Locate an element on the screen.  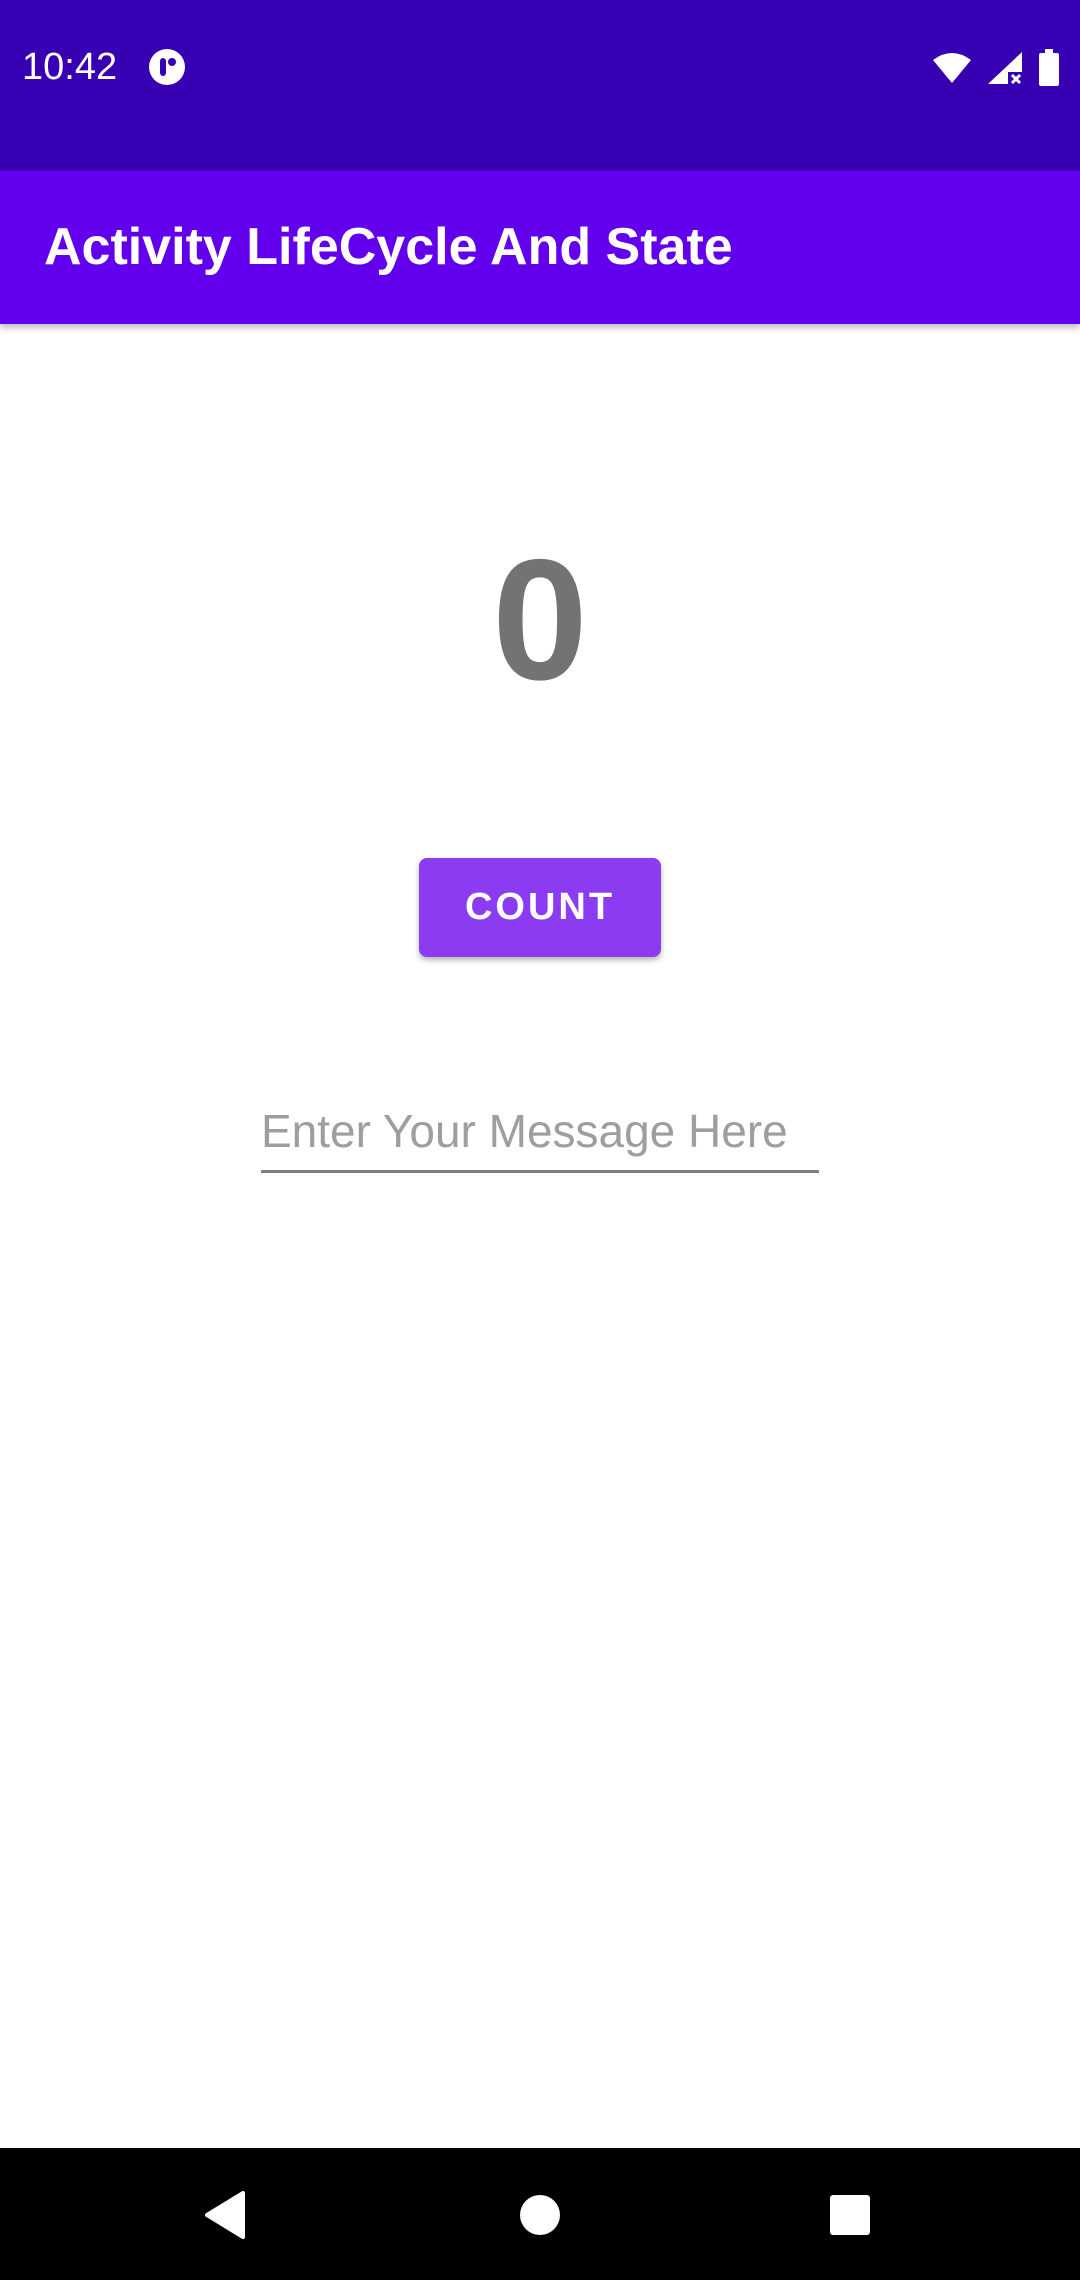
app-title: Activity LifeCycle And State is located at coordinates (388, 247).